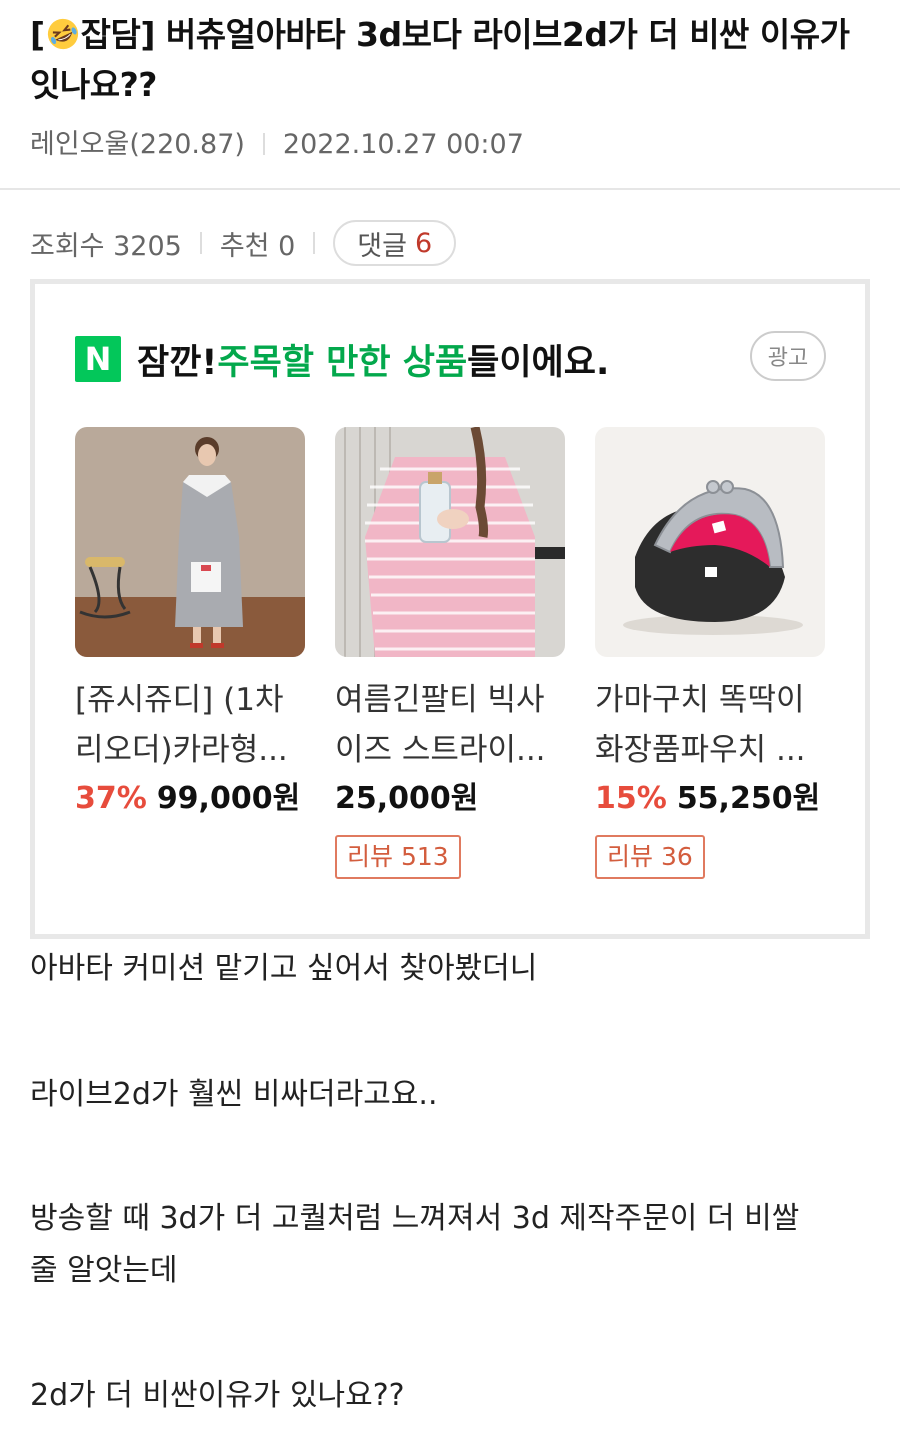 Image resolution: width=900 pixels, height=1438 pixels. I want to click on ad-headline-part1: 잠깐!, so click(177, 362).